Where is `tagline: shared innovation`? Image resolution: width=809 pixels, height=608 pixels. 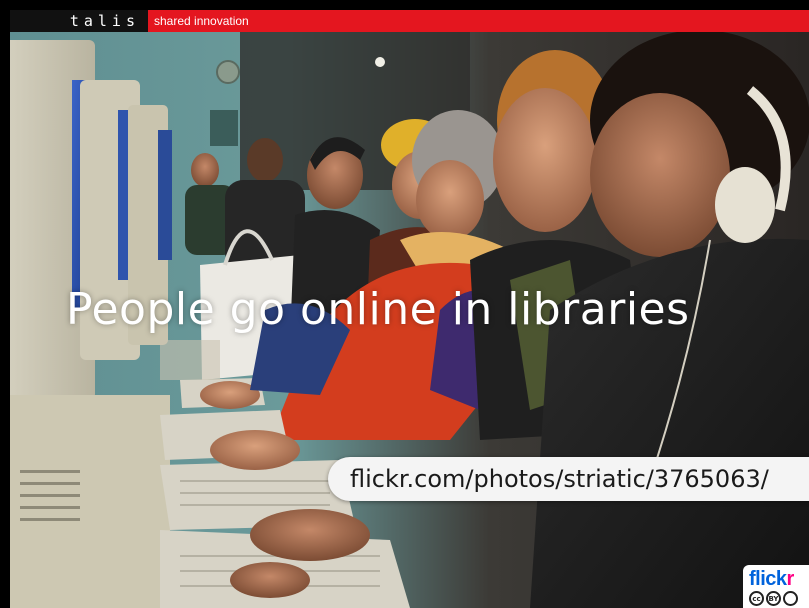
tagline: shared innovation is located at coordinates (201, 21).